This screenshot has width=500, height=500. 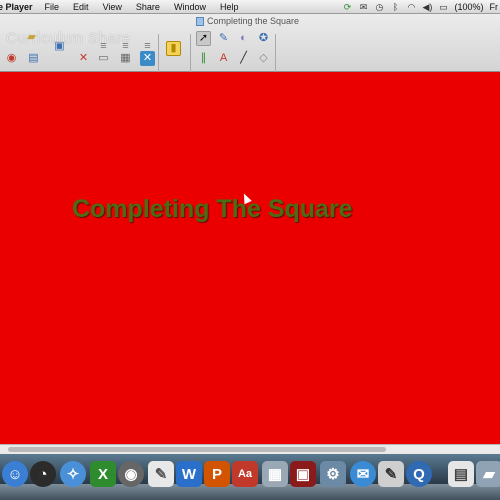 I want to click on scrollbar-thumb, so click(x=197, y=449).